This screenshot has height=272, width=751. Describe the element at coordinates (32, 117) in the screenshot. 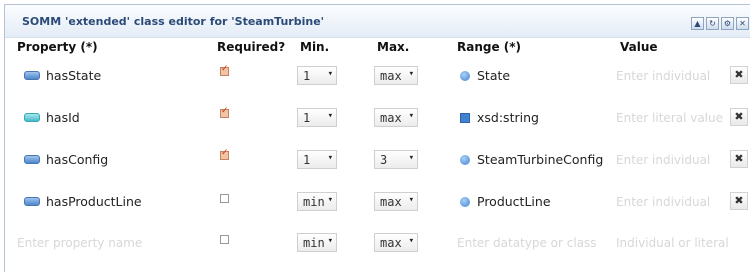

I see `datatype-property-icon` at that location.